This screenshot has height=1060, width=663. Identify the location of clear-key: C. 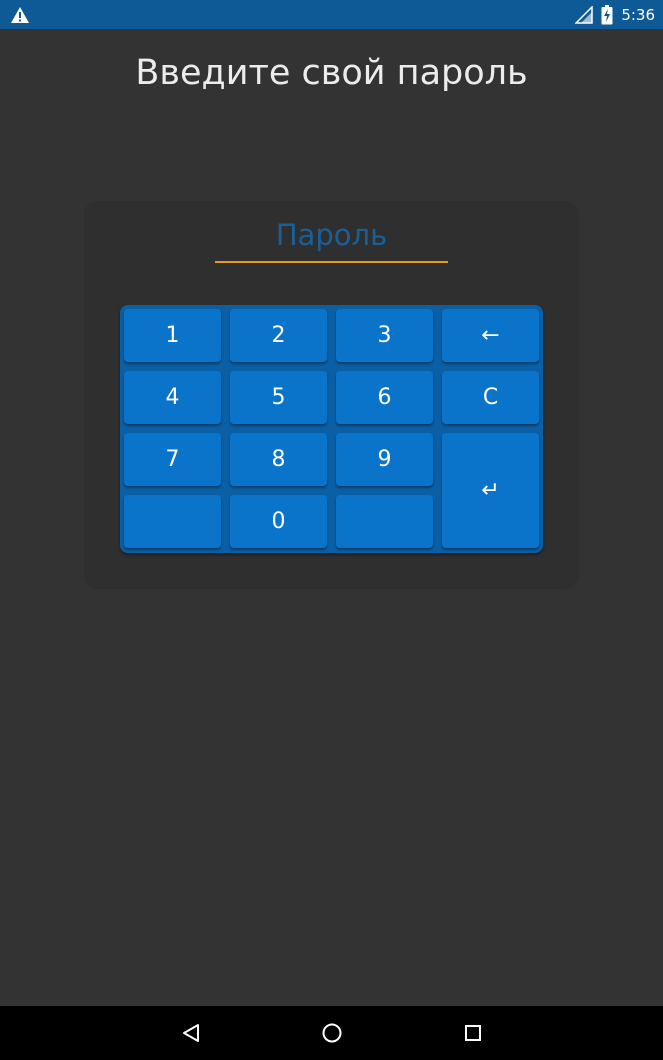
(490, 397).